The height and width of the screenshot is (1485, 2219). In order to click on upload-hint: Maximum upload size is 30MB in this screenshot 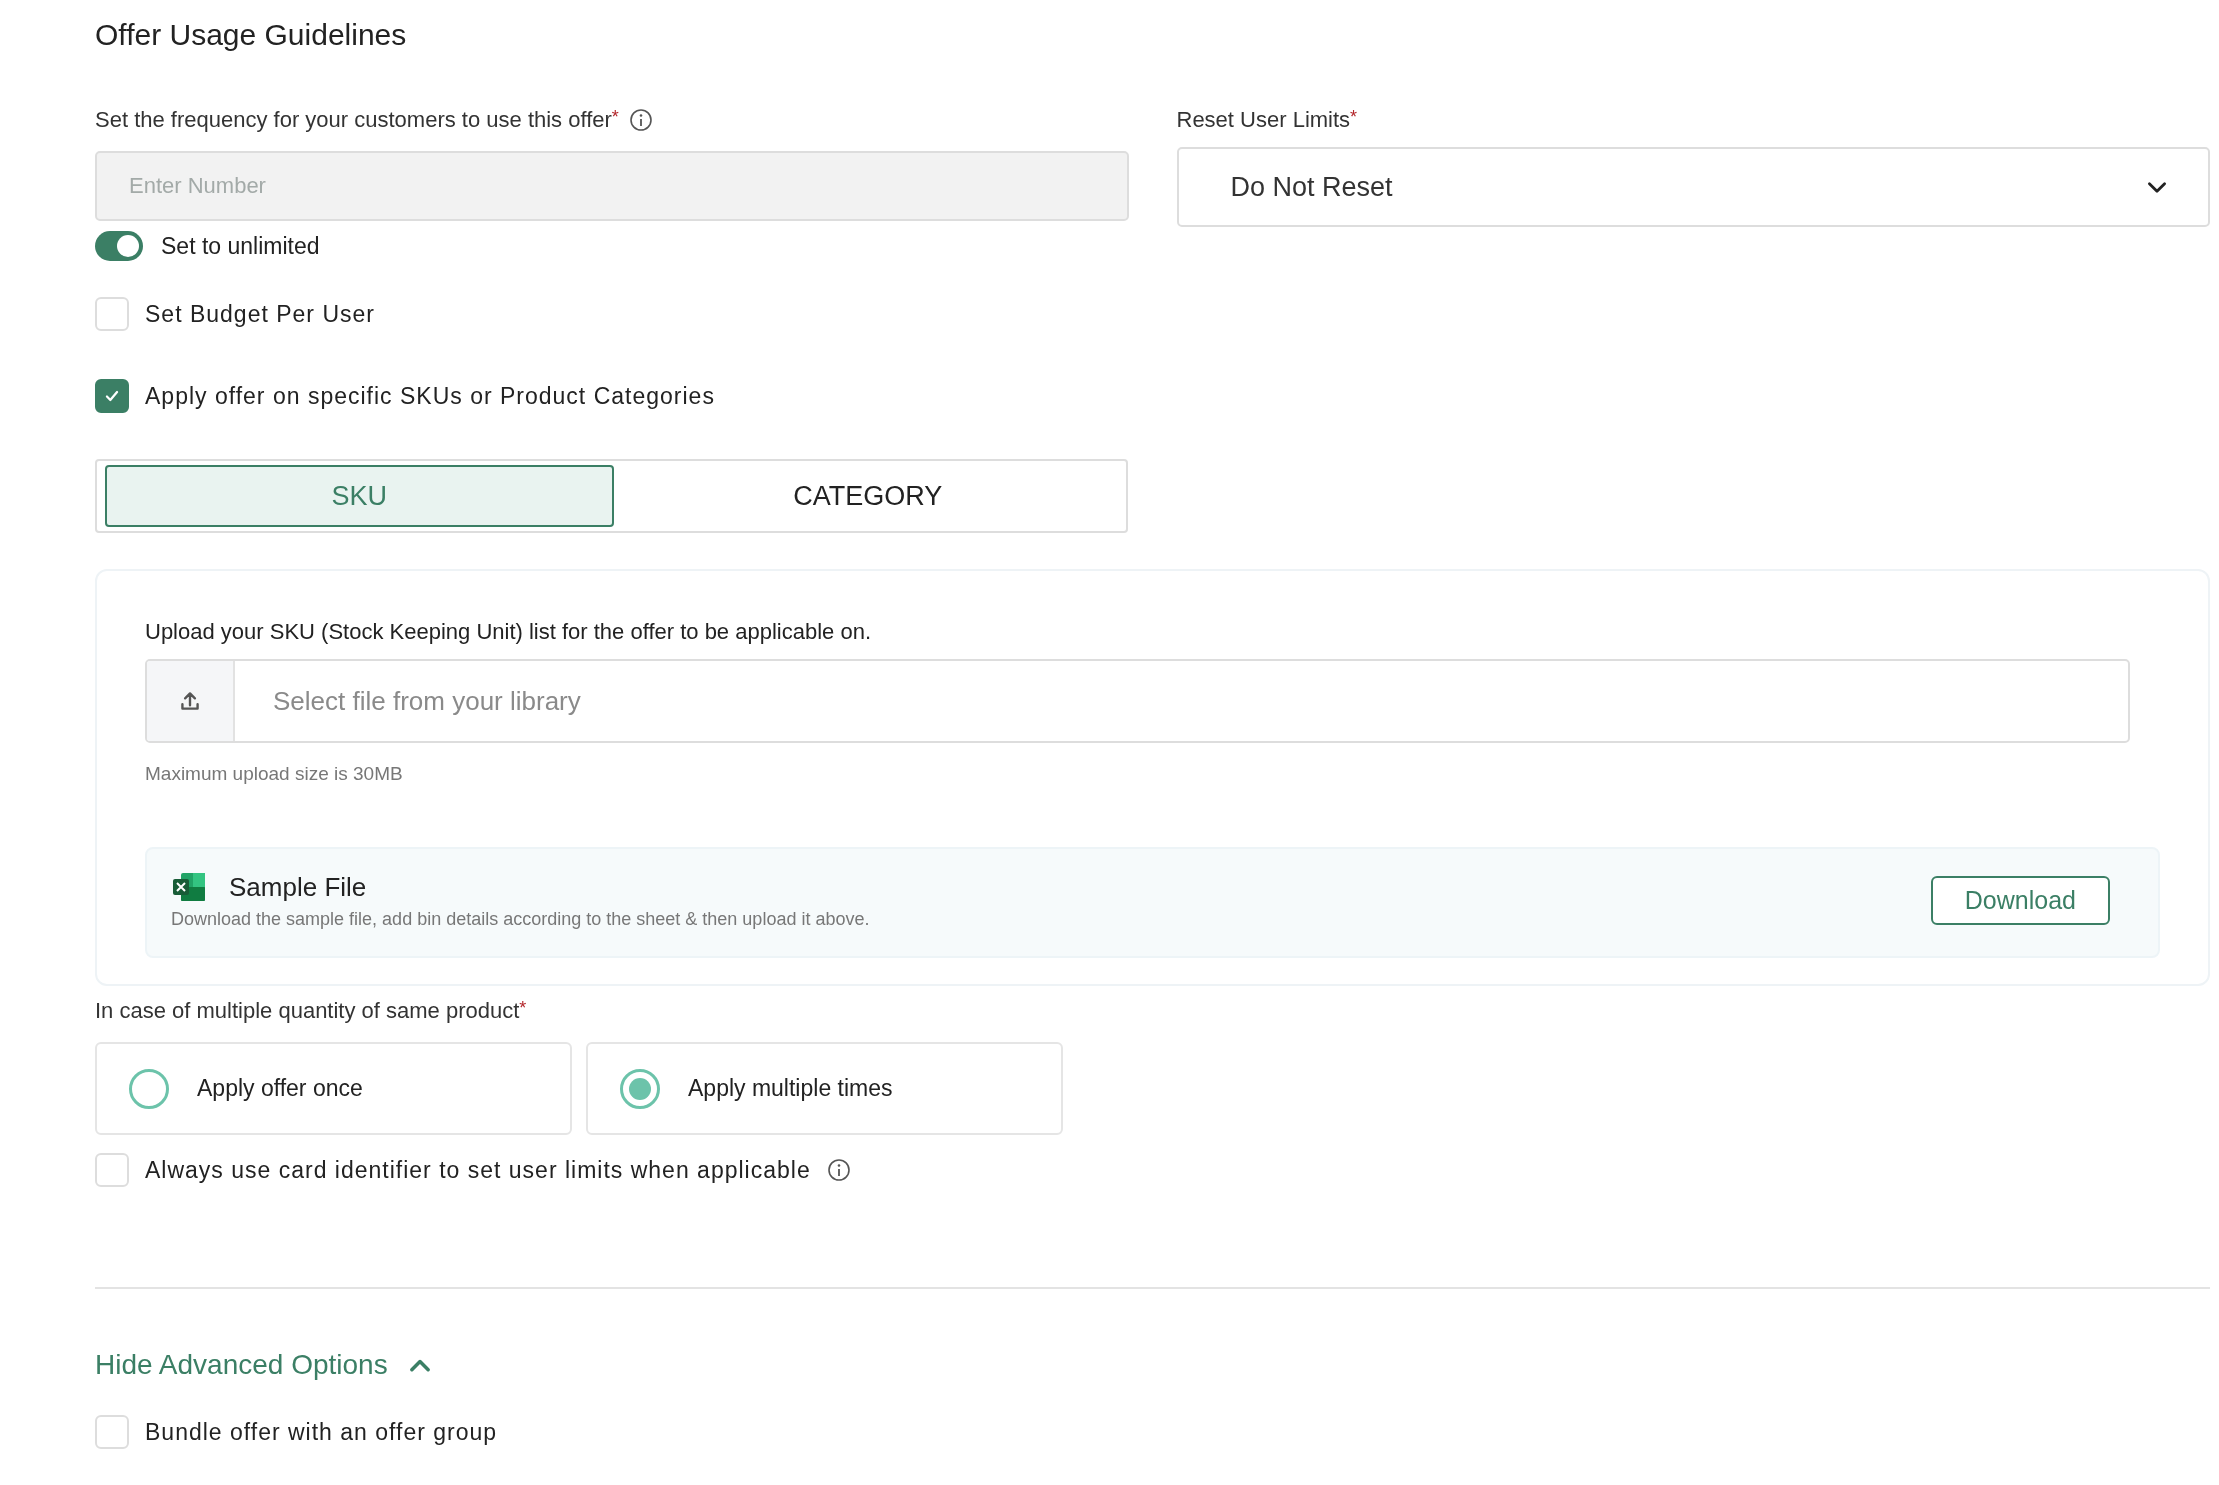, I will do `click(274, 774)`.